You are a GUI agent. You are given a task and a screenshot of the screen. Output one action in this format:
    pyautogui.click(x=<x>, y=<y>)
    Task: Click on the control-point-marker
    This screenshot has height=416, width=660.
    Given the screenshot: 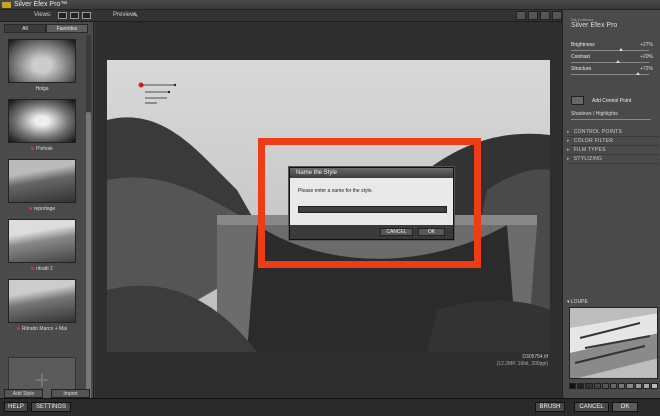 What is the action you would take?
    pyautogui.click(x=157, y=94)
    